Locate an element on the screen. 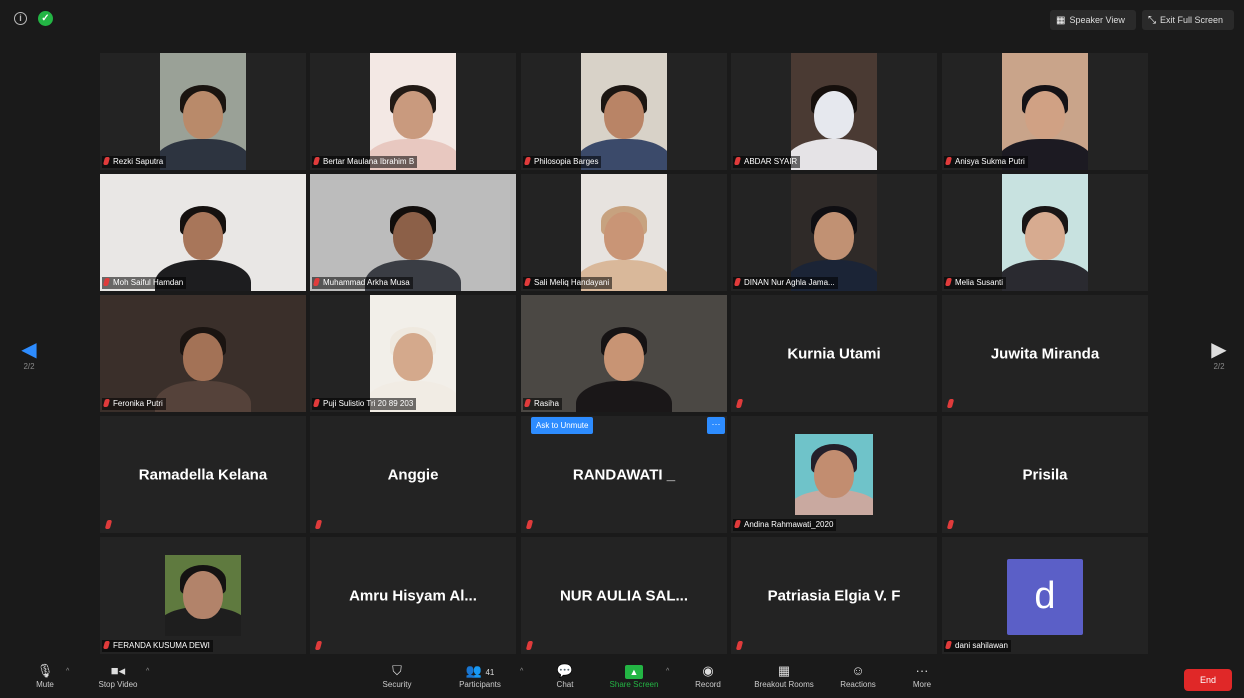 This screenshot has height=698, width=1244. participant-tile: ABDAR SYAIR is located at coordinates (834, 111).